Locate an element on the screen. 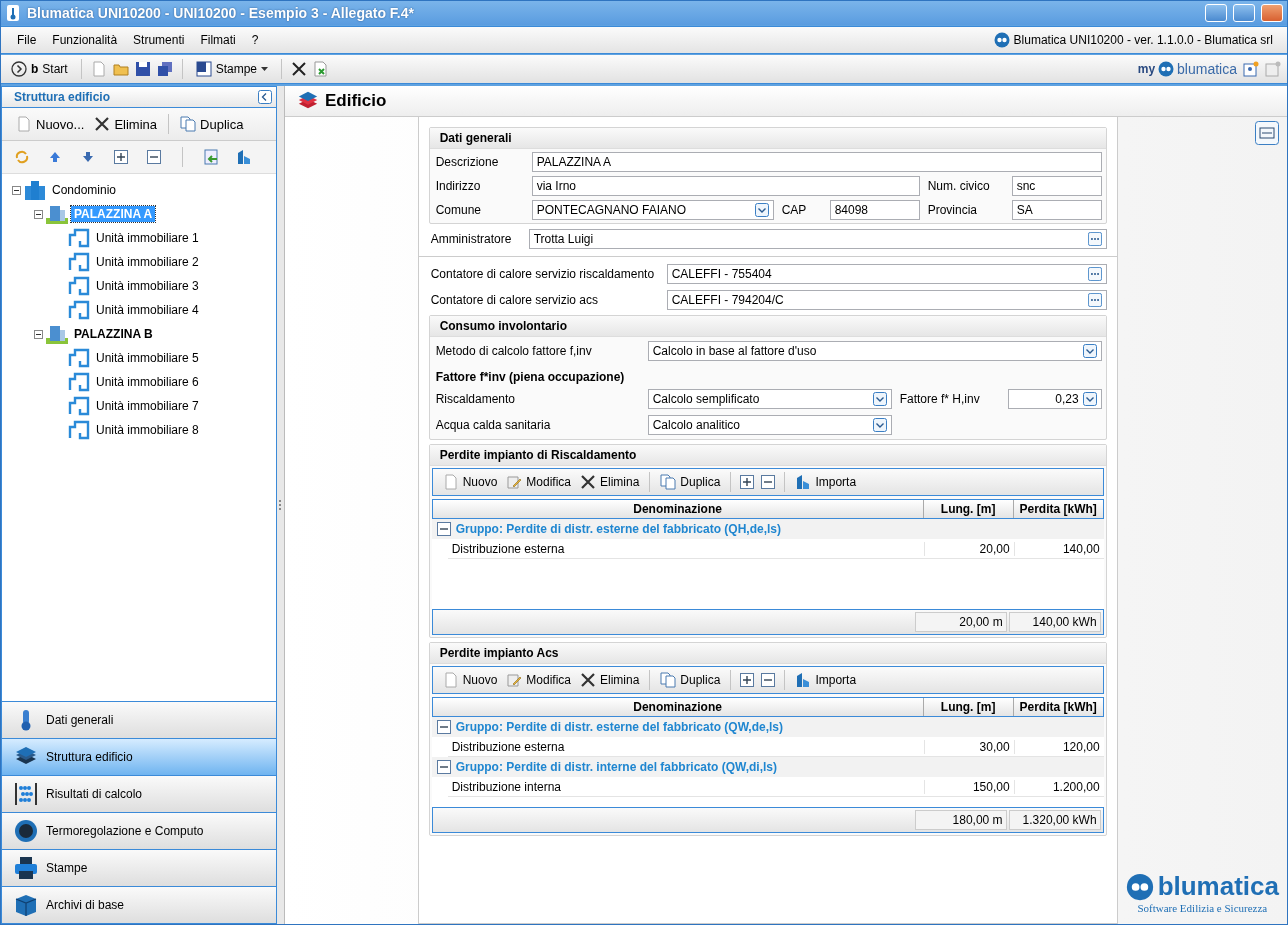 The width and height of the screenshot is (1288, 925). text-field: snc is located at coordinates (1056, 186).